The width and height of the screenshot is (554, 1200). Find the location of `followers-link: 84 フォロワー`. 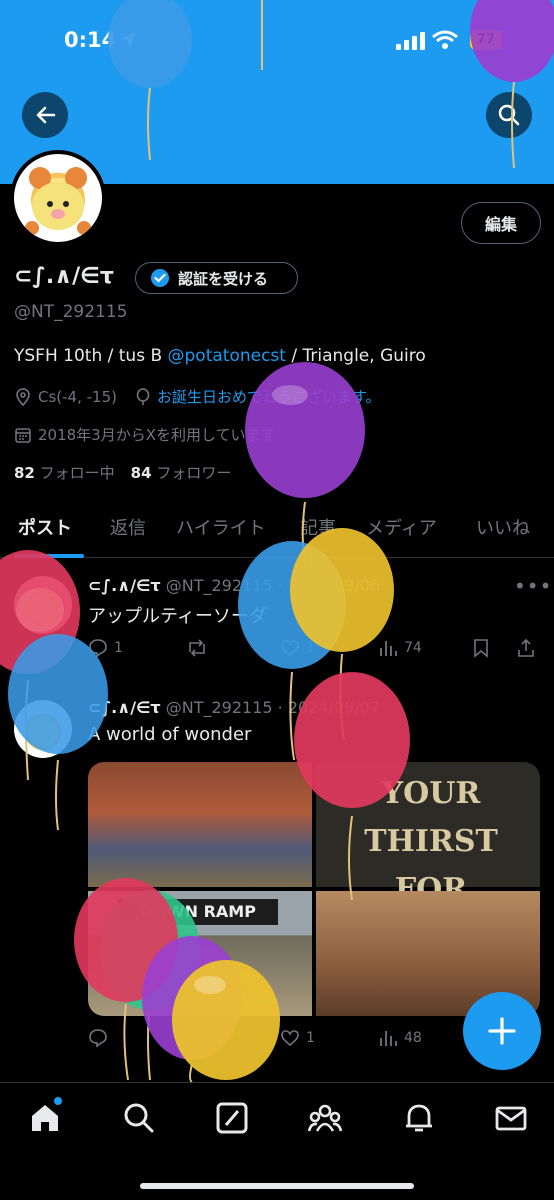

followers-link: 84 フォロワー is located at coordinates (181, 472).